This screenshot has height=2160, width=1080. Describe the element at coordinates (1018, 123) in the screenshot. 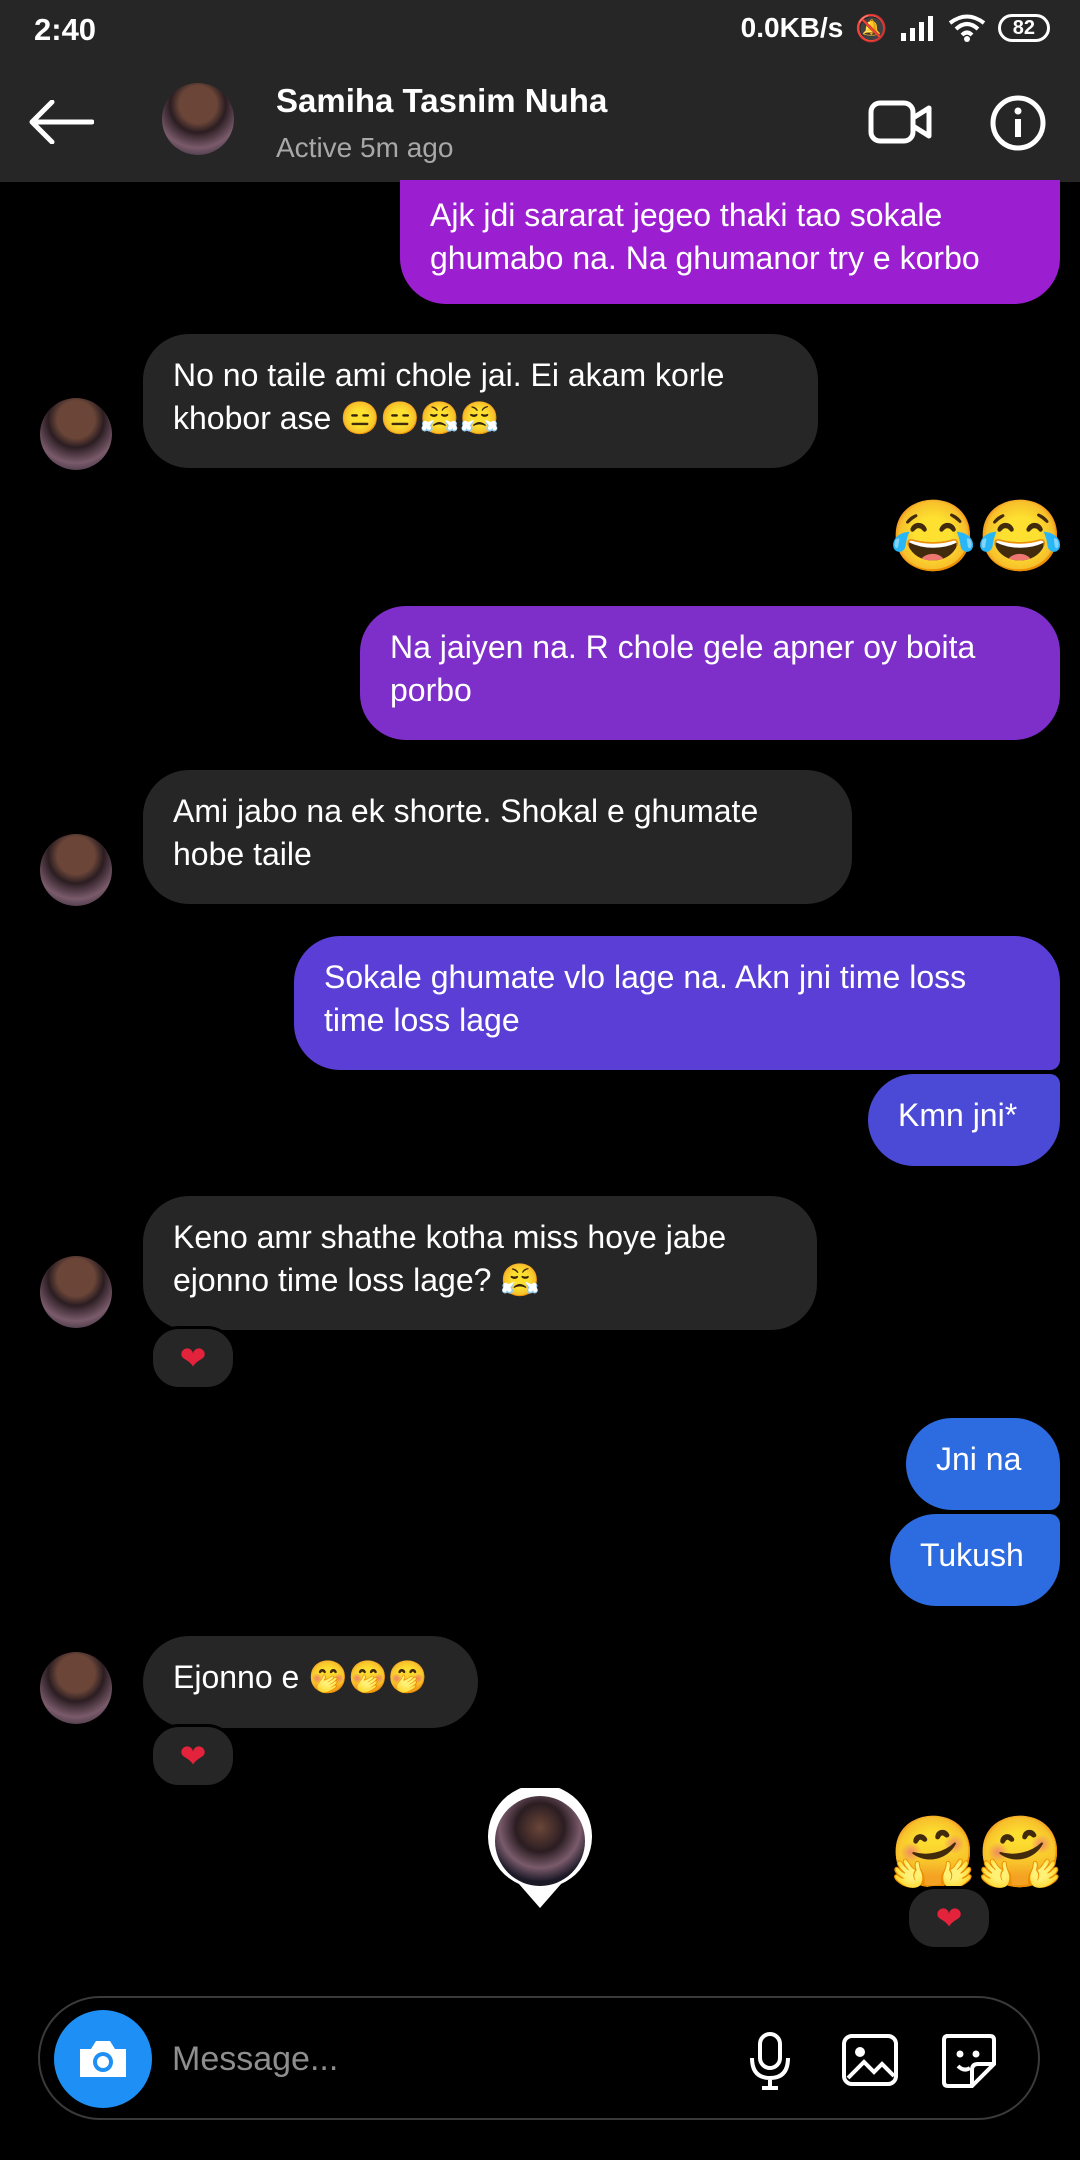

I see `info-icon` at that location.